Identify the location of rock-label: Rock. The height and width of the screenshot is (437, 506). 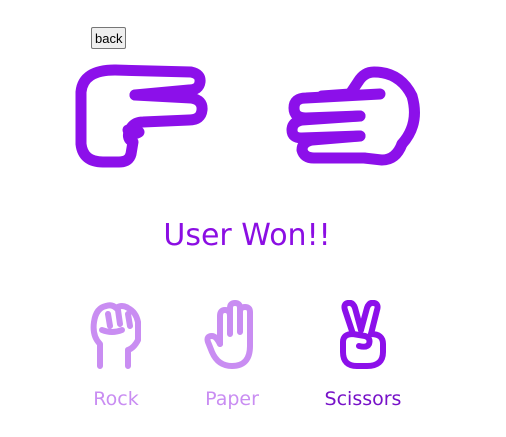
(116, 399).